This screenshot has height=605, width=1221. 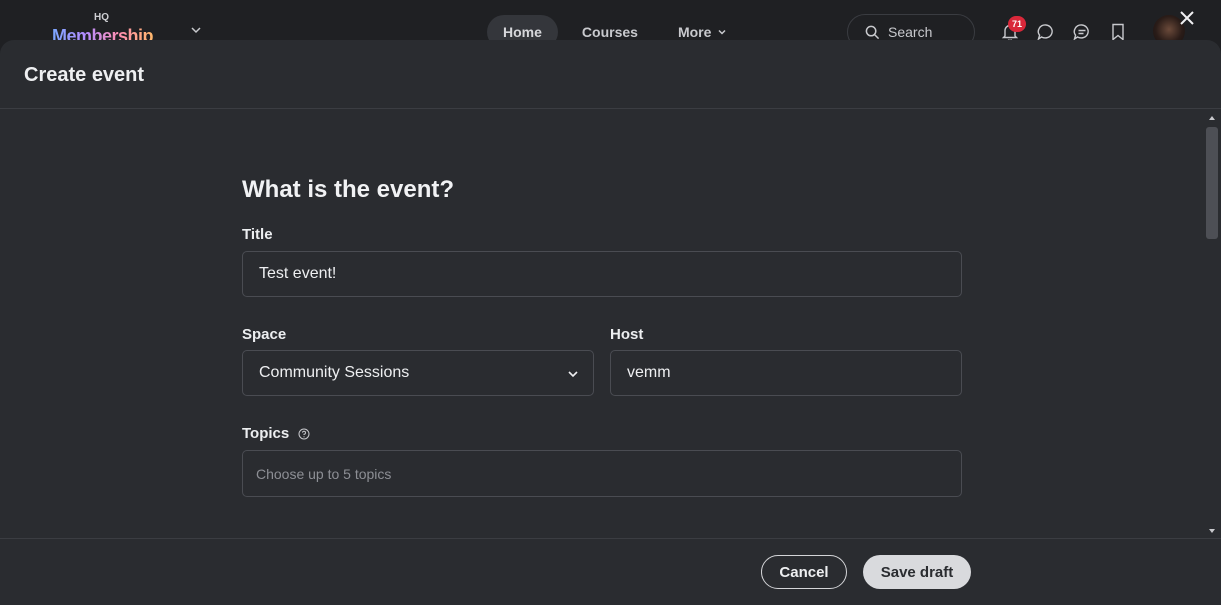 What do you see at coordinates (917, 572) in the screenshot?
I see `save-draft-button: Save draft` at bounding box center [917, 572].